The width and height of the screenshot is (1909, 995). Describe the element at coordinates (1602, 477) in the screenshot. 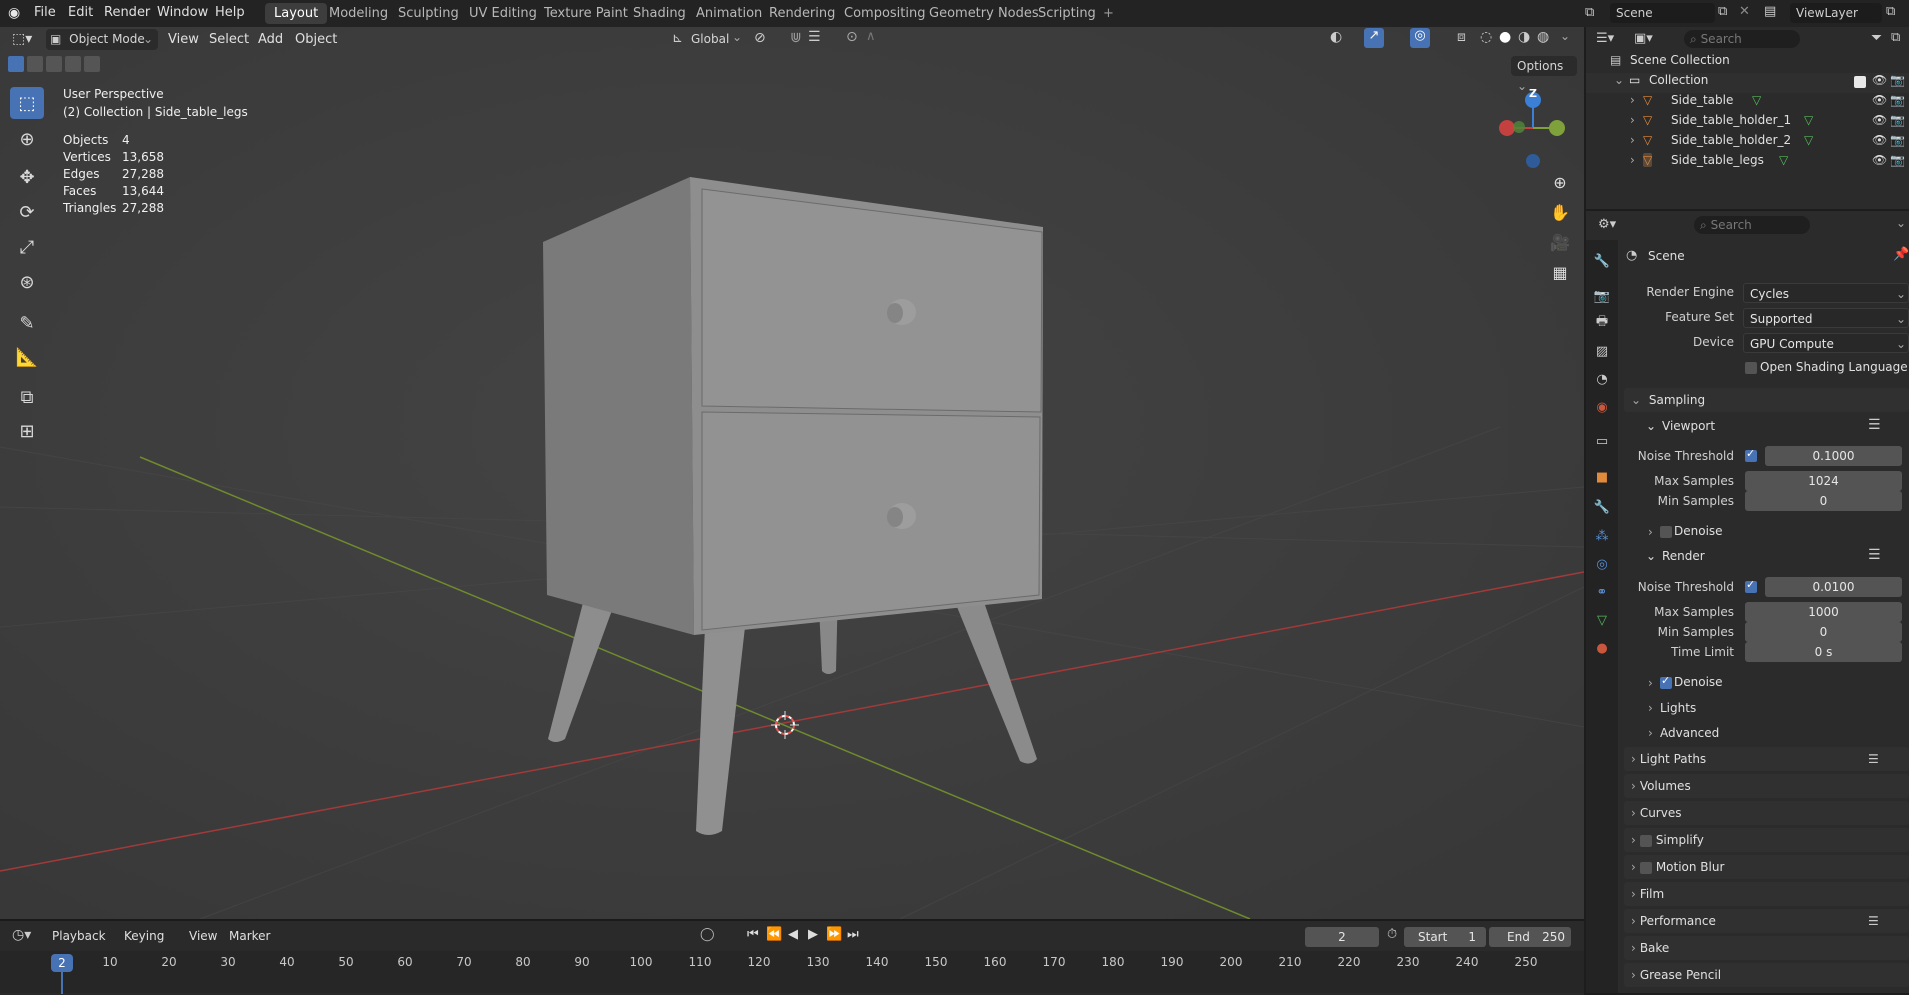

I see `object-tab-icon: ■` at that location.